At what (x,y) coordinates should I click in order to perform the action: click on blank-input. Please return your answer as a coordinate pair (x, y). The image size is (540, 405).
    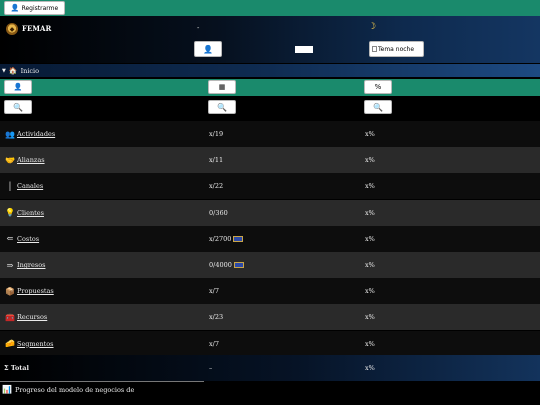
    Looking at the image, I should click on (304, 49).